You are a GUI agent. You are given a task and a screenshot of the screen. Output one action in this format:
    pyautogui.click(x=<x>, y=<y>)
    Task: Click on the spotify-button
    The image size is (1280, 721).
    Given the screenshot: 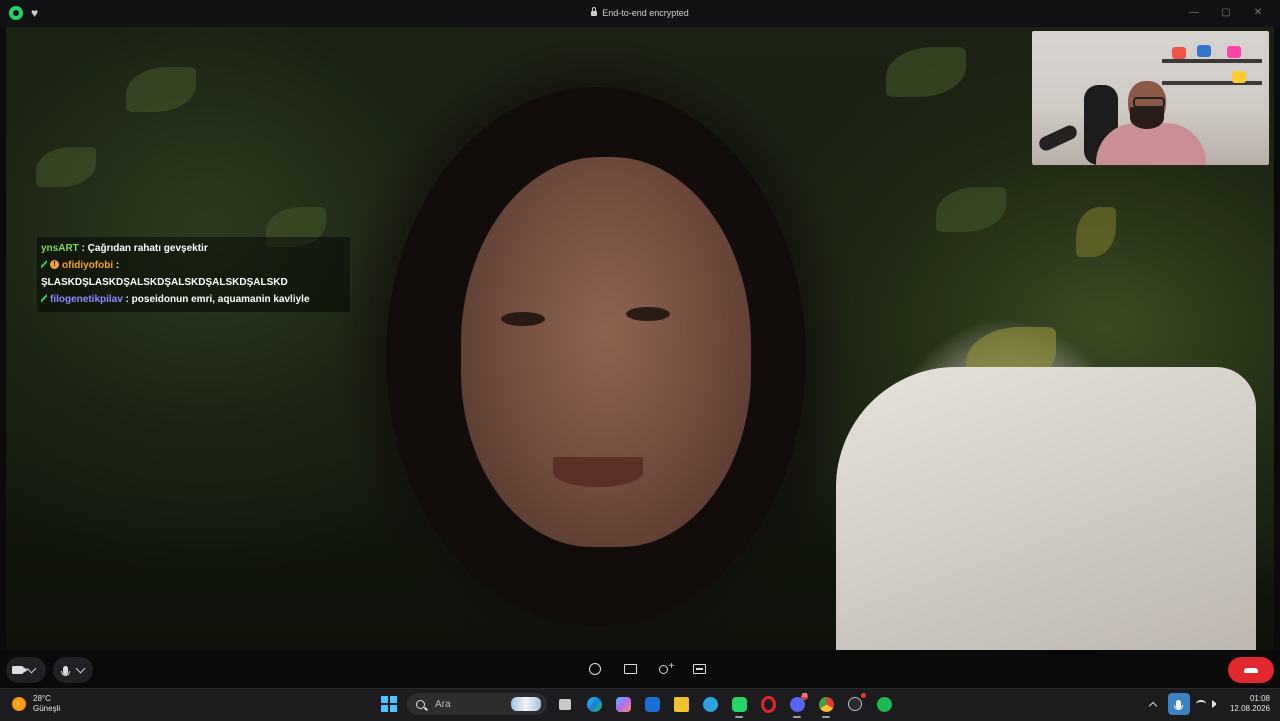 What is the action you would take?
    pyautogui.click(x=884, y=704)
    